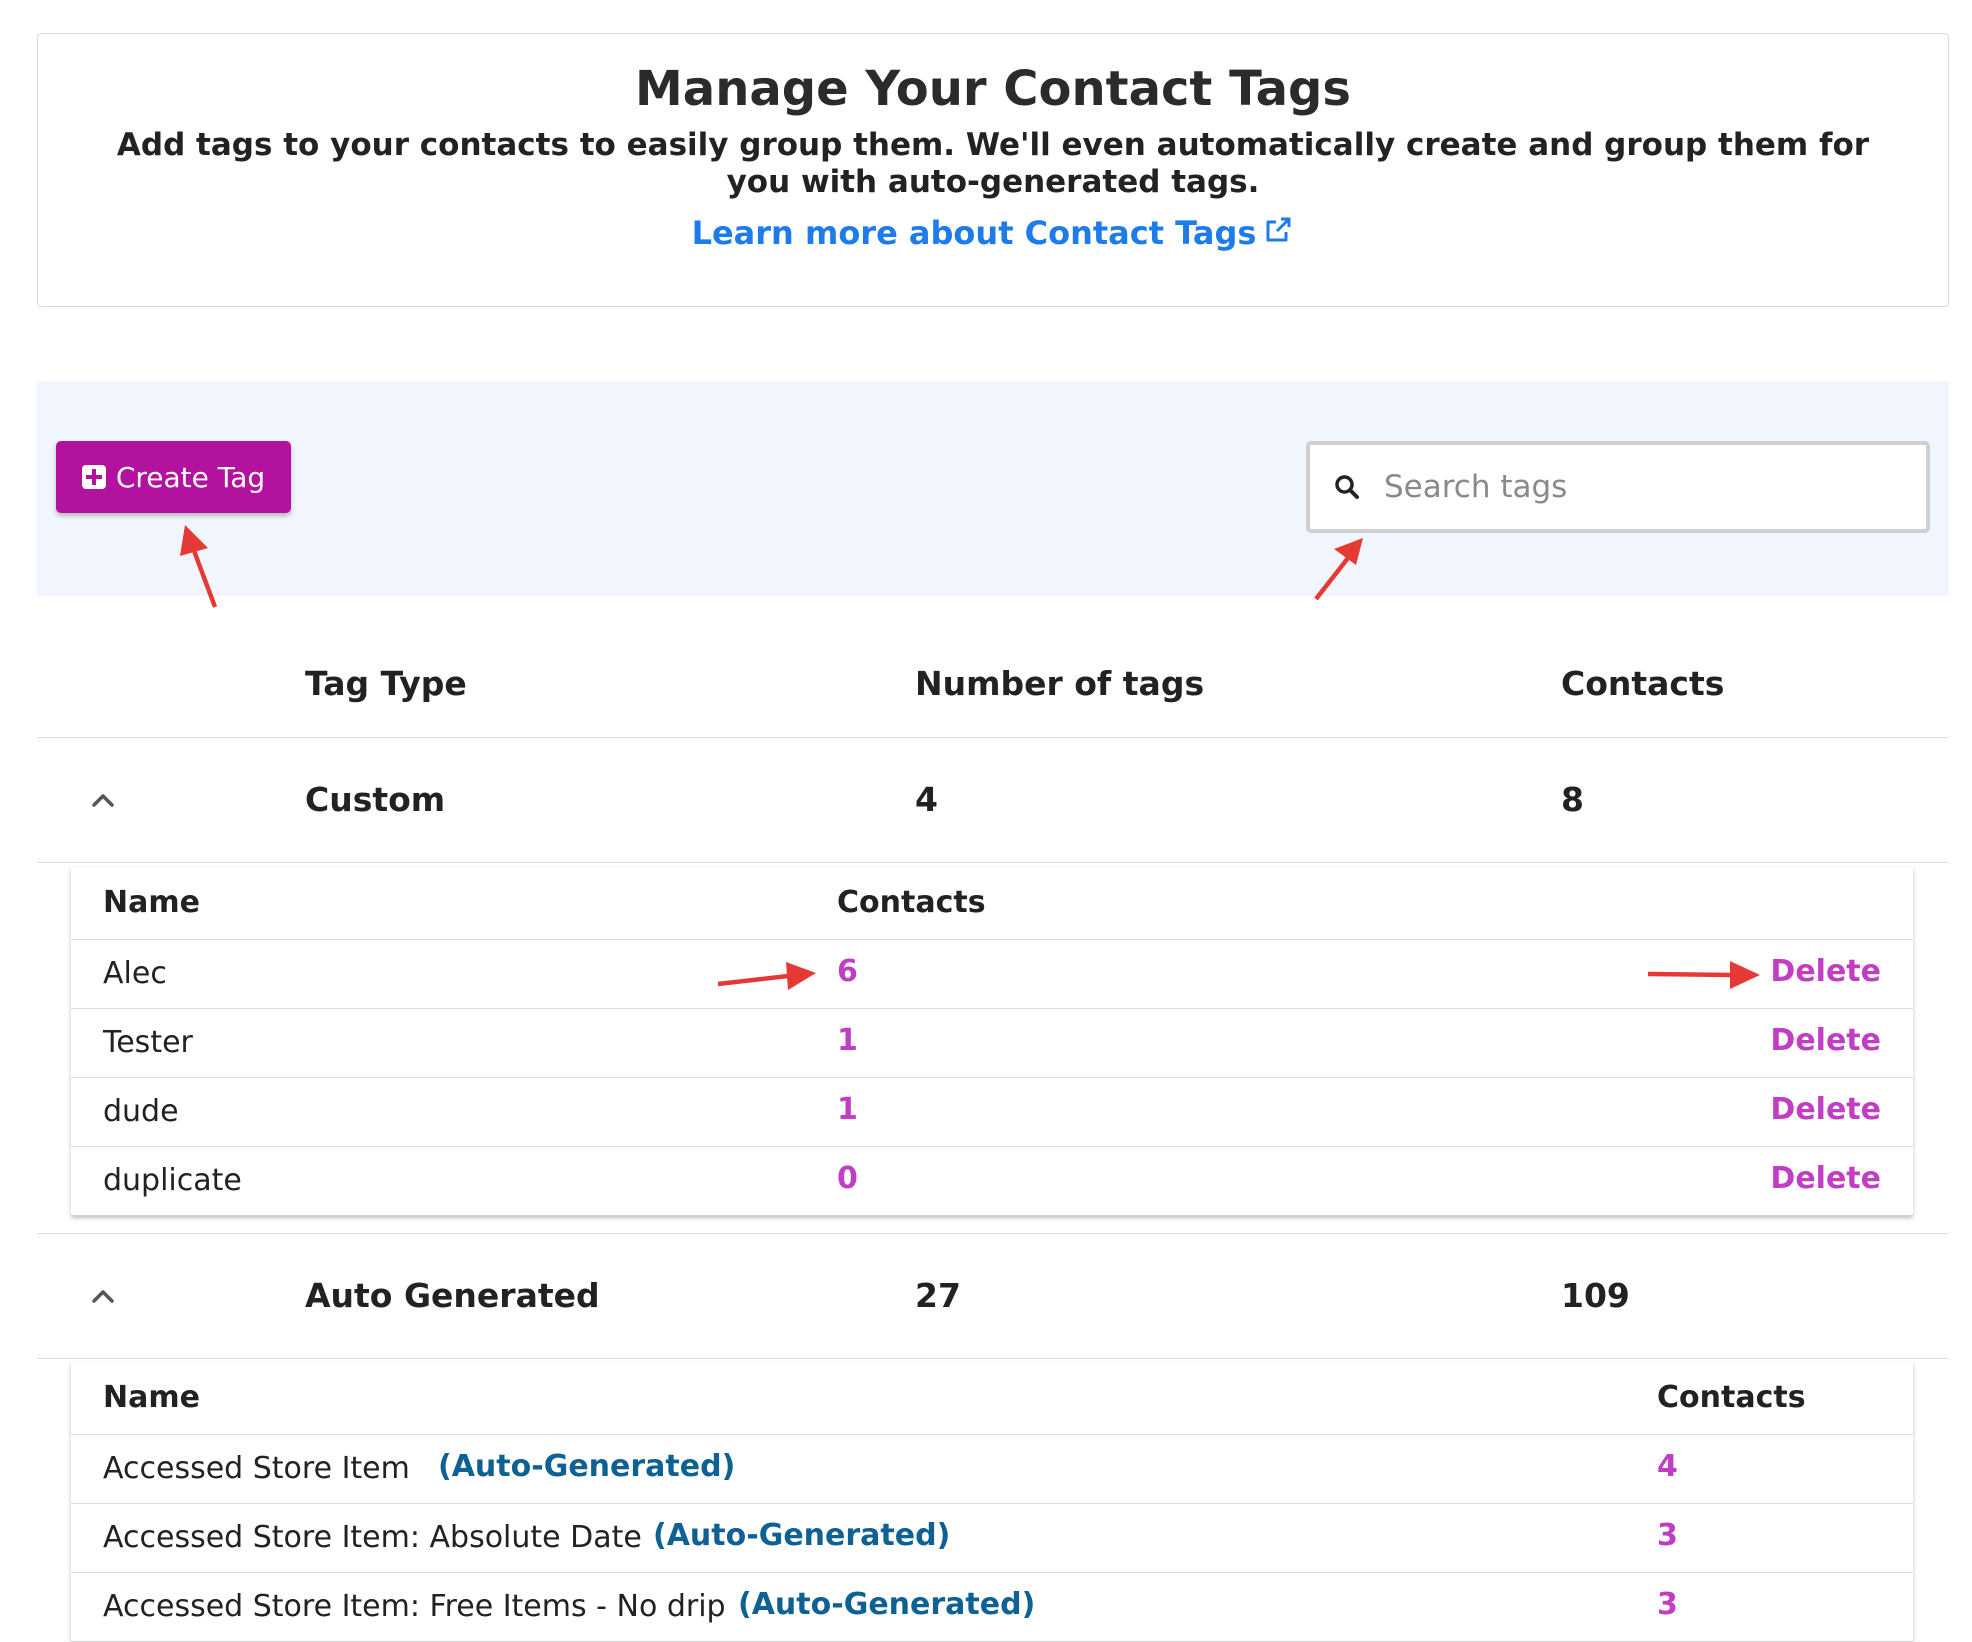  Describe the element at coordinates (452, 1295) in the screenshot. I see `group-tag-type: Auto Generated` at that location.